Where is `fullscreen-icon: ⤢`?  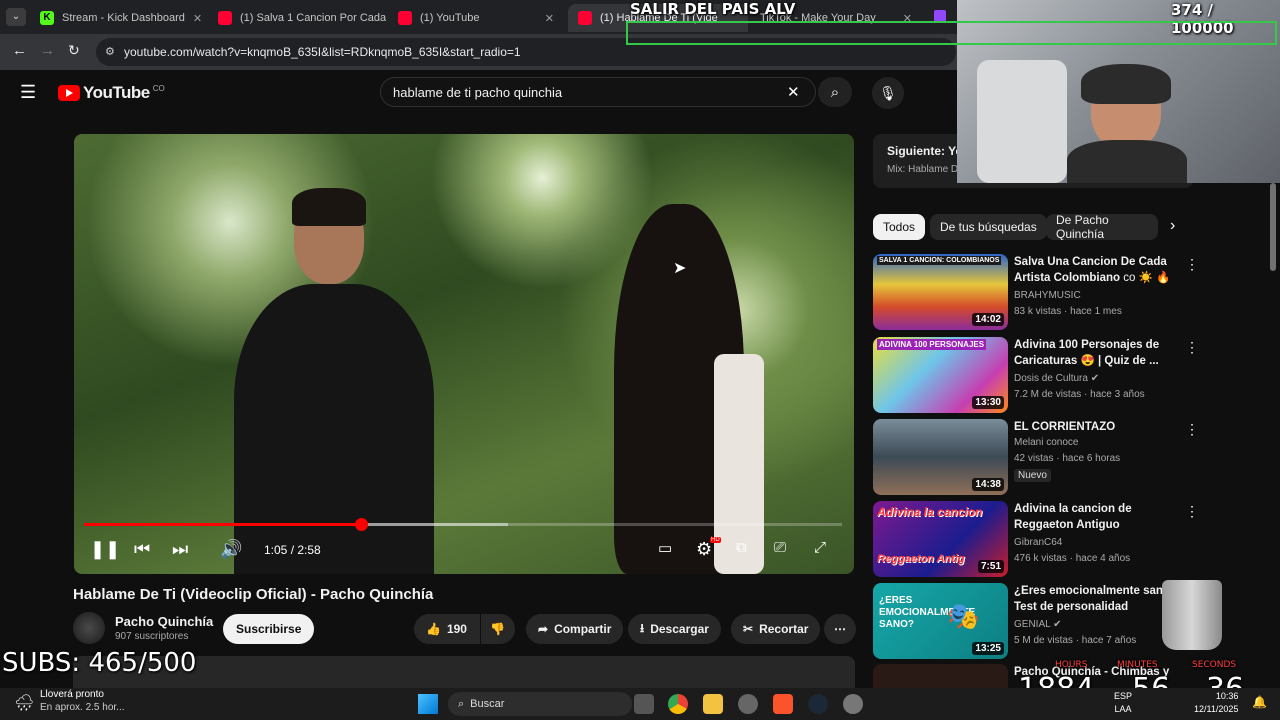
fullscreen-icon: ⤢ is located at coordinates (820, 547).